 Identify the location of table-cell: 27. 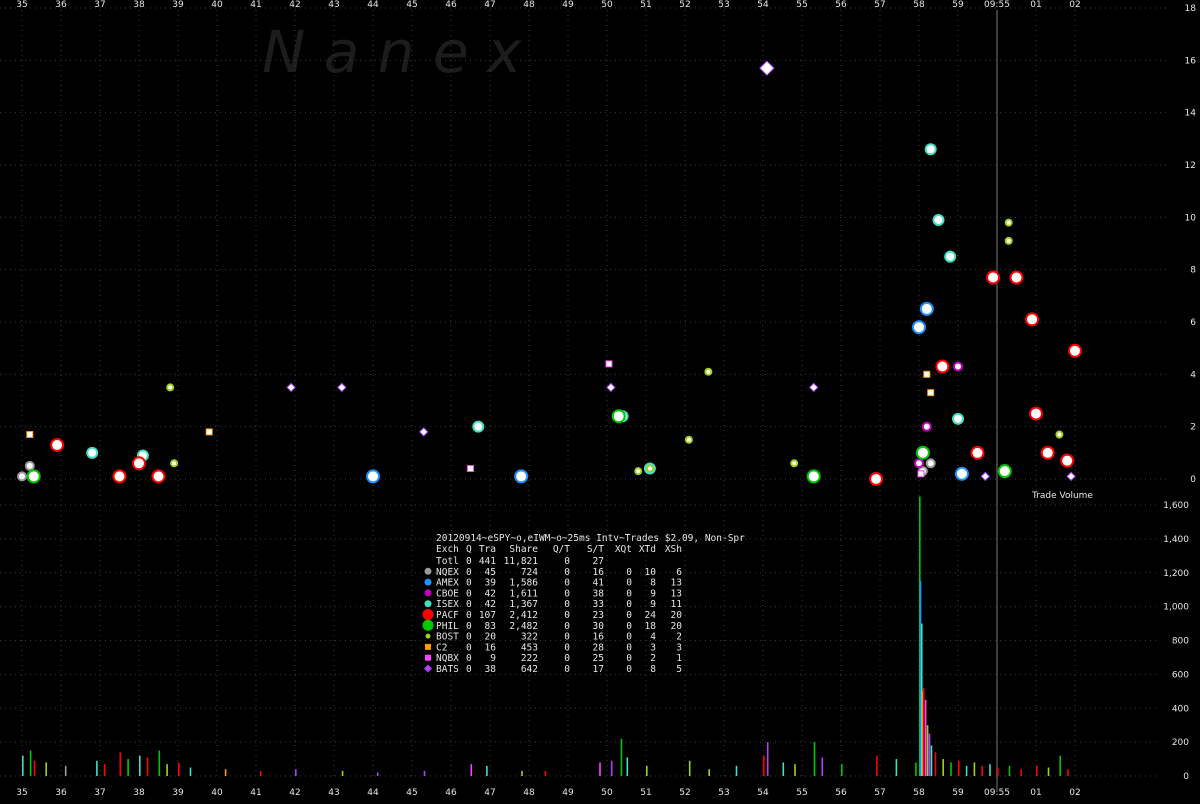
(598, 561).